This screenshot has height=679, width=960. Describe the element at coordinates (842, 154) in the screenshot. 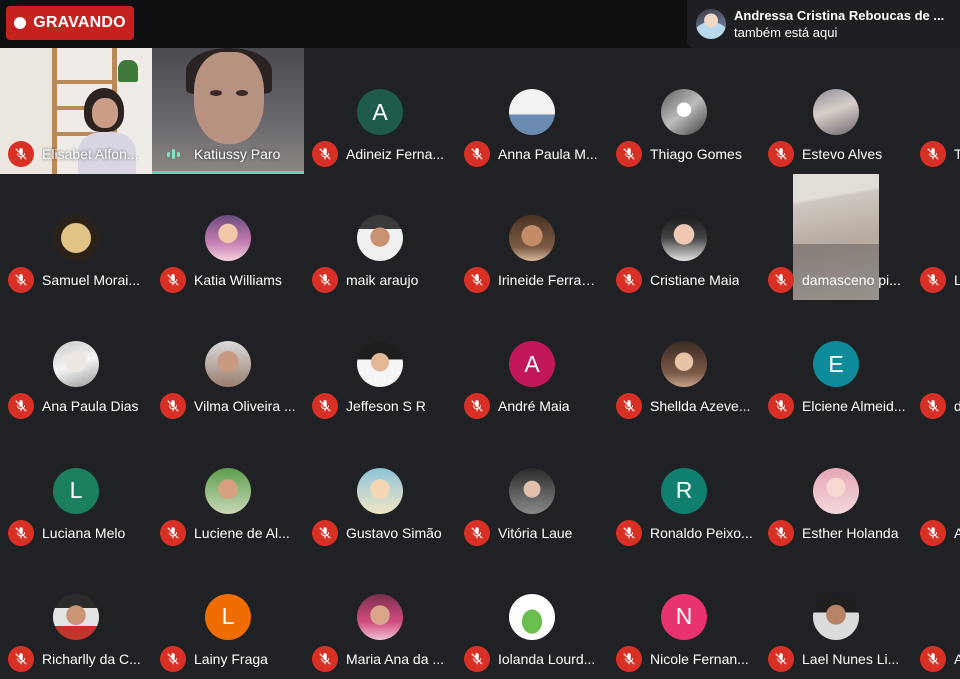

I see `participant-name: Estevo Alves` at that location.